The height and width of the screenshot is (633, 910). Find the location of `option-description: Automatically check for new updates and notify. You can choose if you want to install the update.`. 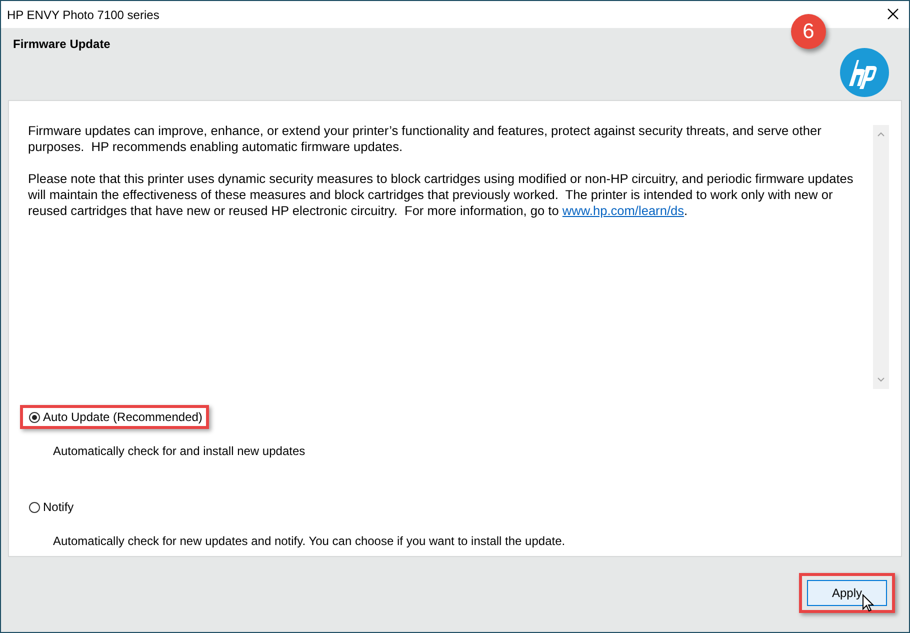

option-description: Automatically check for new updates and notify. You can choose if you want to install the update. is located at coordinates (309, 541).